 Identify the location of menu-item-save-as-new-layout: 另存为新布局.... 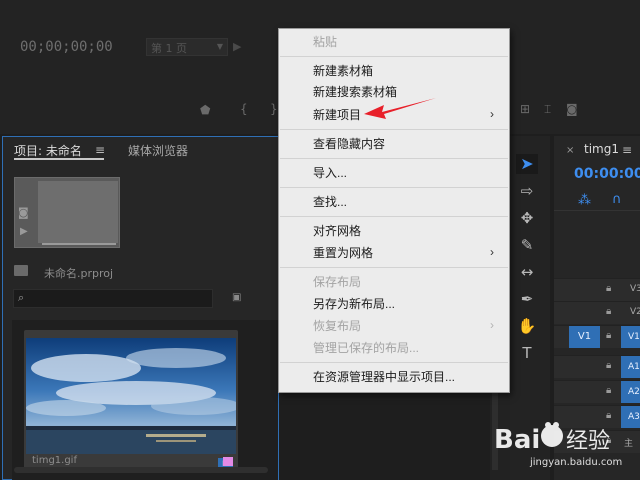
(354, 304).